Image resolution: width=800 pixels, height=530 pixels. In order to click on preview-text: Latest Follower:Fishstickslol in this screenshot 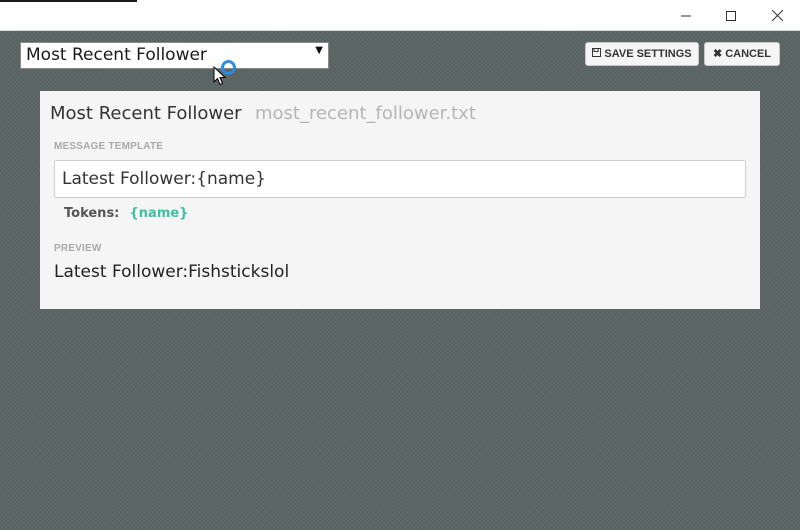, I will do `click(172, 272)`.